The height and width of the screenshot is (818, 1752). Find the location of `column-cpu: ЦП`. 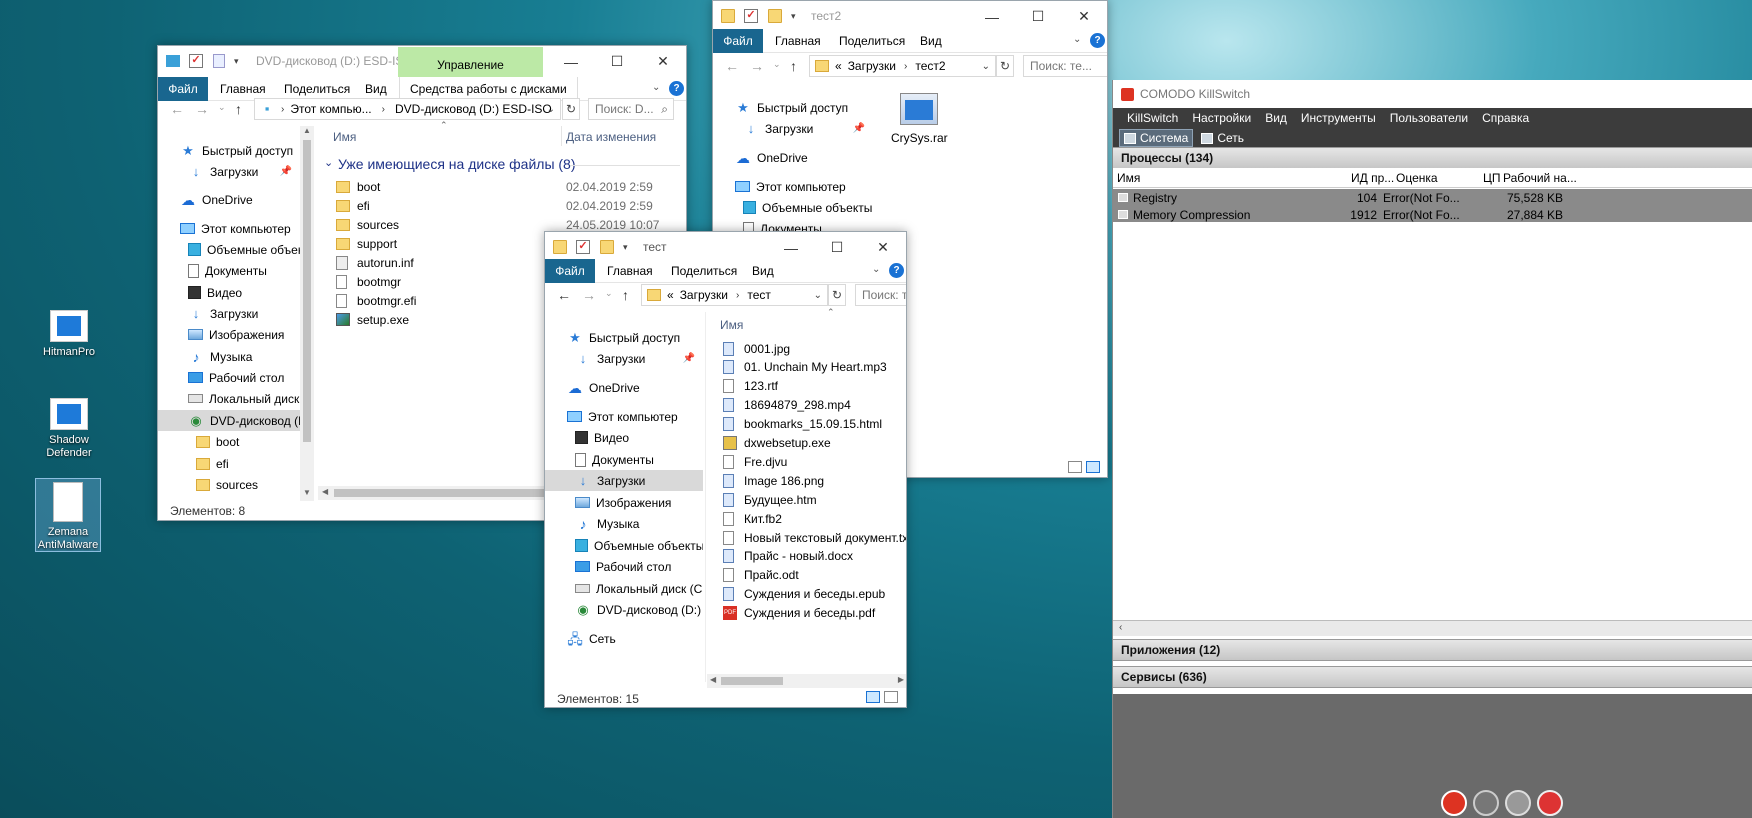

column-cpu: ЦП is located at coordinates (1492, 178).